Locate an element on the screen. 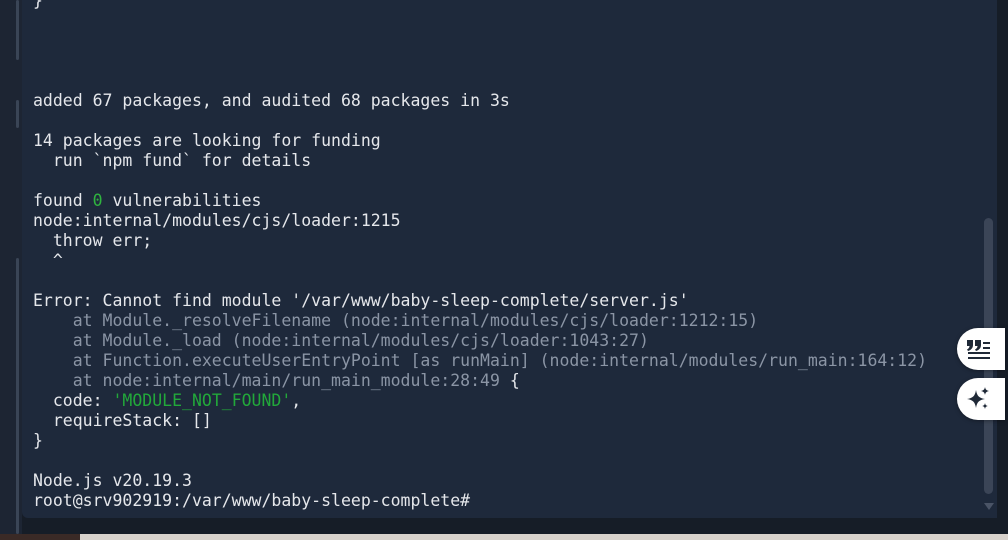 Image resolution: width=1008 pixels, height=540 pixels. terminal-text: found is located at coordinates (63, 200).